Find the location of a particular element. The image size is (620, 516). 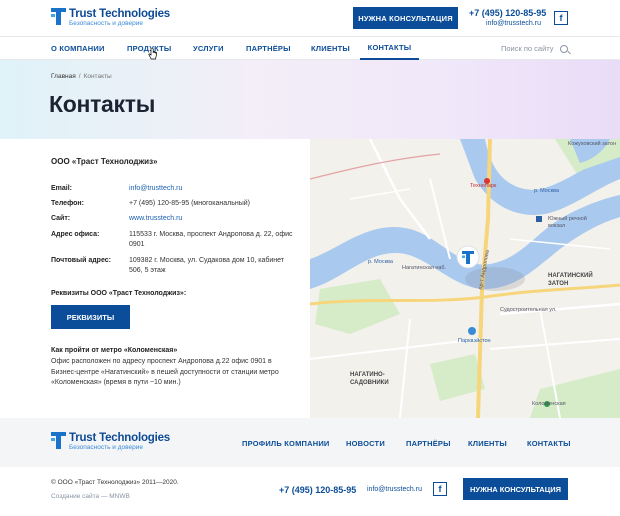

requisites-button: Реквизиты is located at coordinates (90, 317).